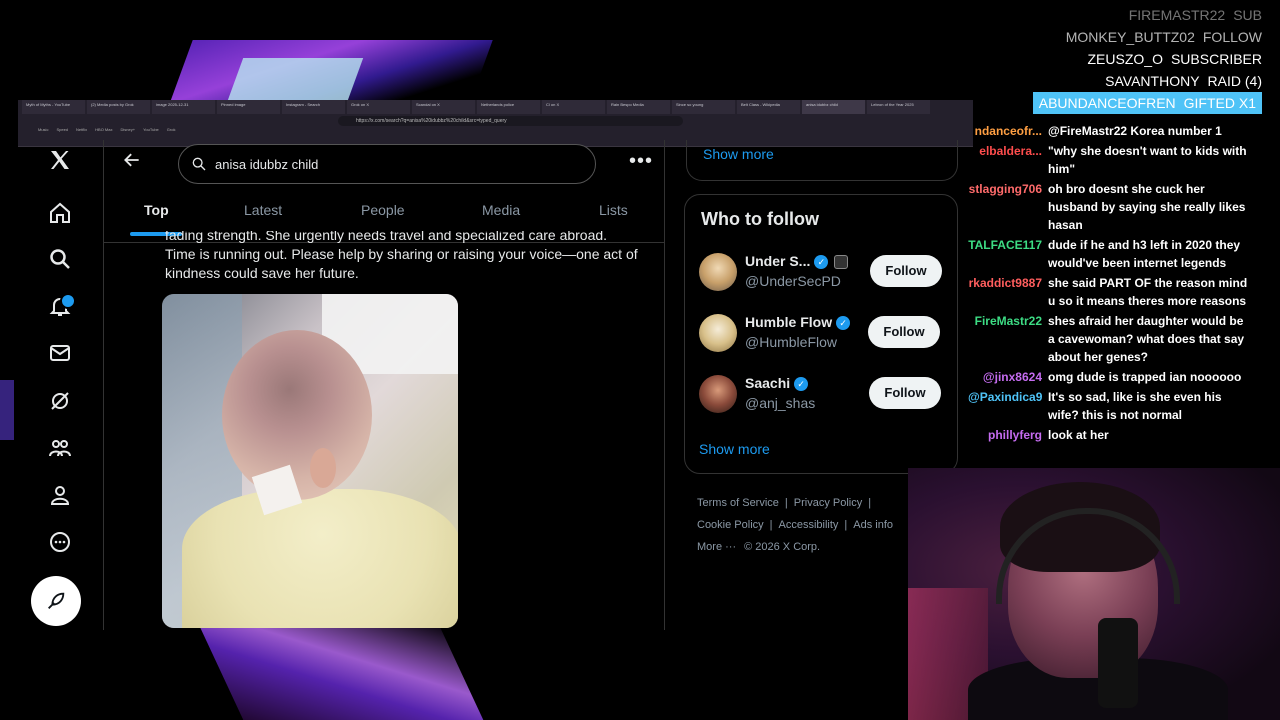 The height and width of the screenshot is (720, 1280). I want to click on browser-tab: Lebron of the Year 2025, so click(898, 107).